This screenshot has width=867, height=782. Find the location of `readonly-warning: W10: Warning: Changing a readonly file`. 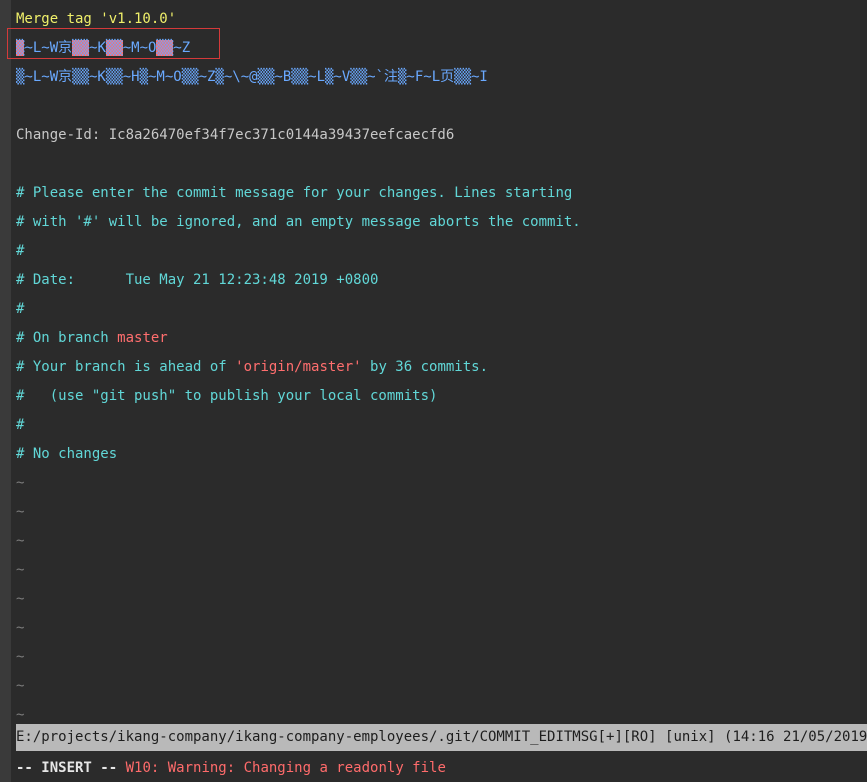

readonly-warning: W10: Warning: Changing a readonly file is located at coordinates (285, 768).